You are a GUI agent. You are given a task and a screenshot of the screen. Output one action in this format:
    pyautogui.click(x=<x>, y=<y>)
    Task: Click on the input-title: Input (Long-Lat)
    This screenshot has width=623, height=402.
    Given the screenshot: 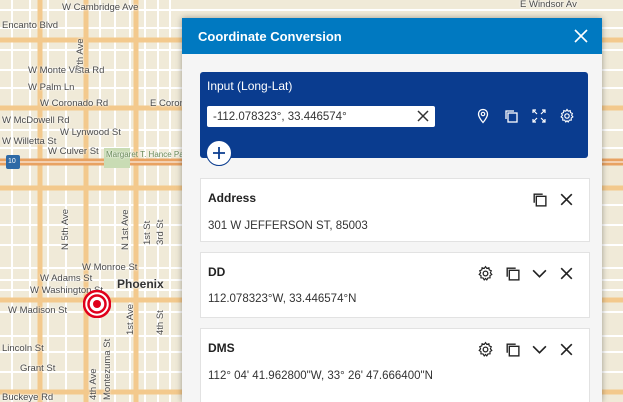 What is the action you would take?
    pyautogui.click(x=250, y=86)
    